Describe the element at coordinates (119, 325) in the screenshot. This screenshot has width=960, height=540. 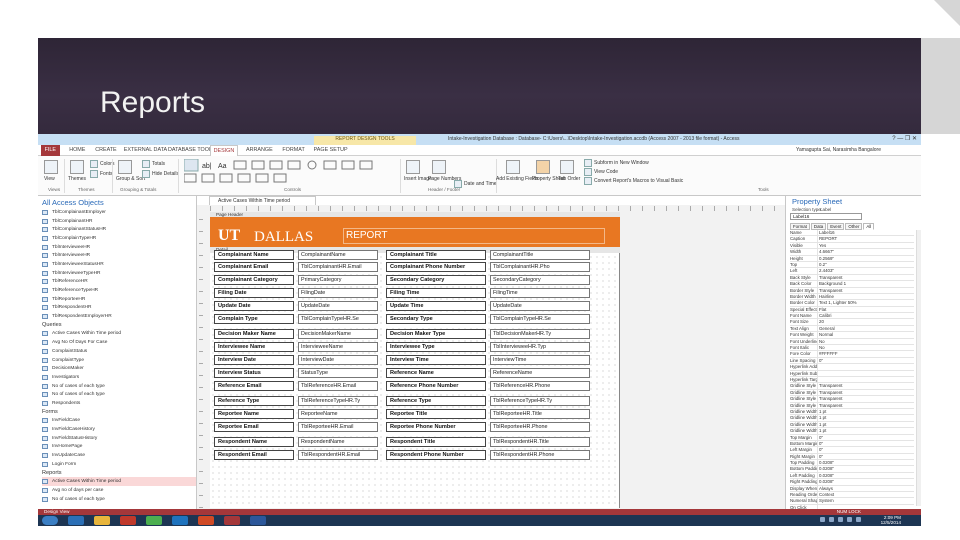
I see `nav-group-header: Queries` at that location.